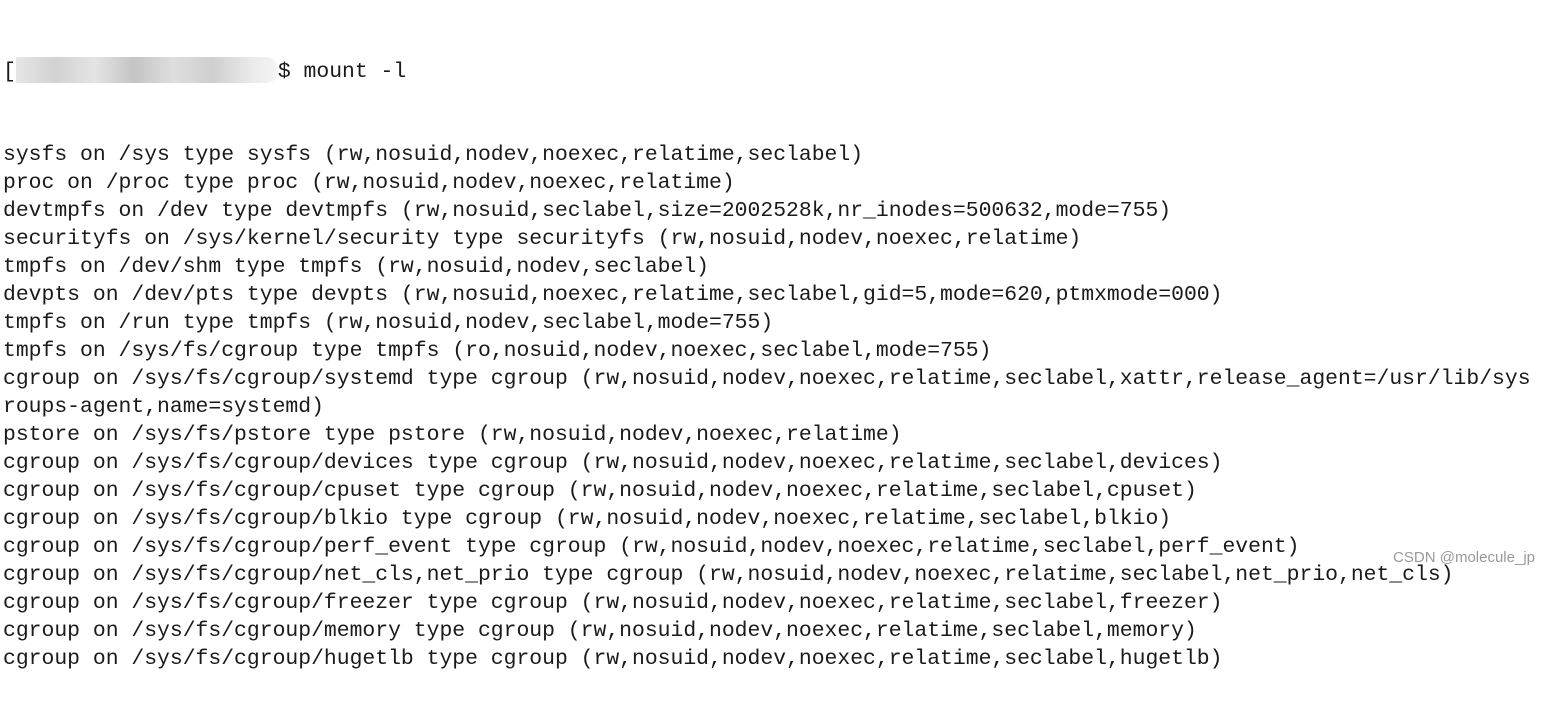 This screenshot has height=701, width=1549. What do you see at coordinates (146, 70) in the screenshot?
I see `redacted-user-host` at bounding box center [146, 70].